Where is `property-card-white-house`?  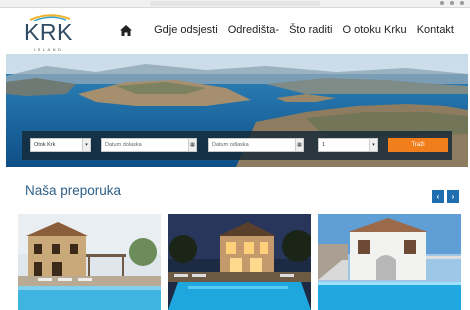
property-card-white-house is located at coordinates (389, 262).